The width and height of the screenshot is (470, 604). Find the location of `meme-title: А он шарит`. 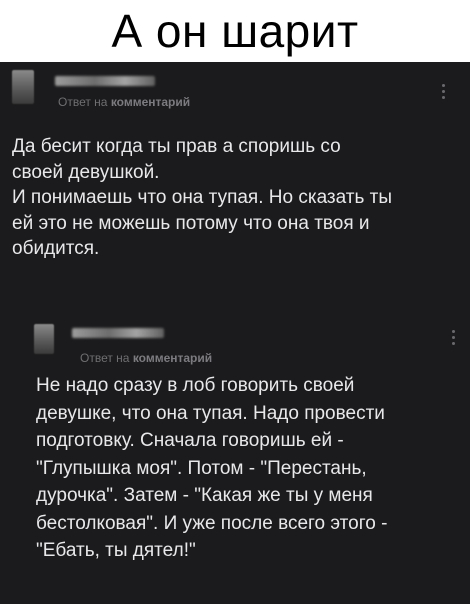

meme-title: А он шарит is located at coordinates (235, 31).